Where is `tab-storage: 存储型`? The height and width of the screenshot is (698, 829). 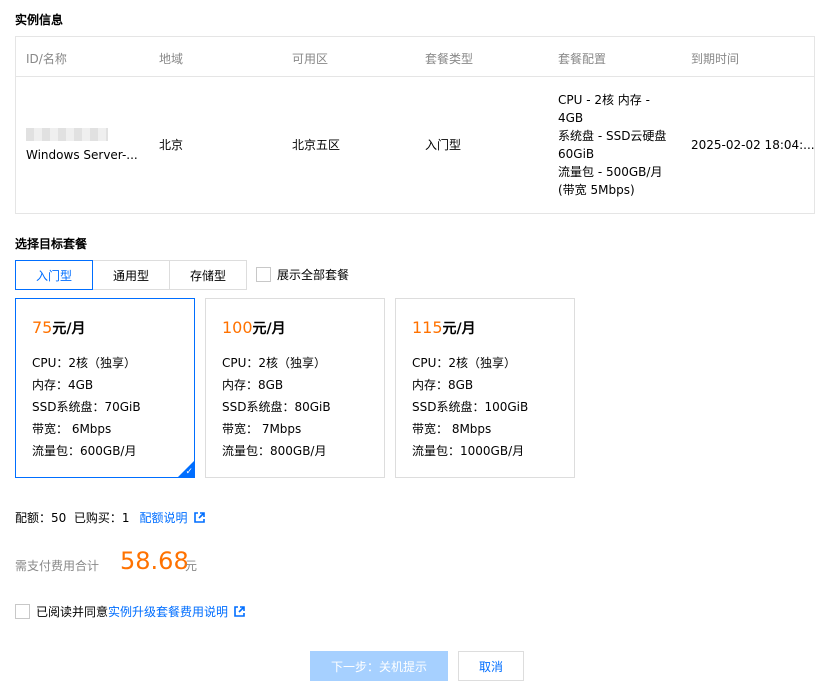 tab-storage: 存储型 is located at coordinates (208, 275).